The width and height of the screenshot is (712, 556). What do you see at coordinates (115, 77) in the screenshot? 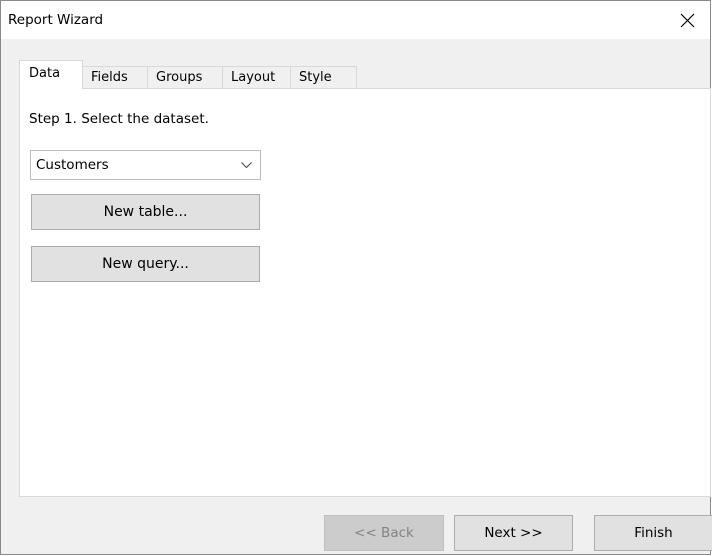
I see `tab-fields: Fields` at bounding box center [115, 77].